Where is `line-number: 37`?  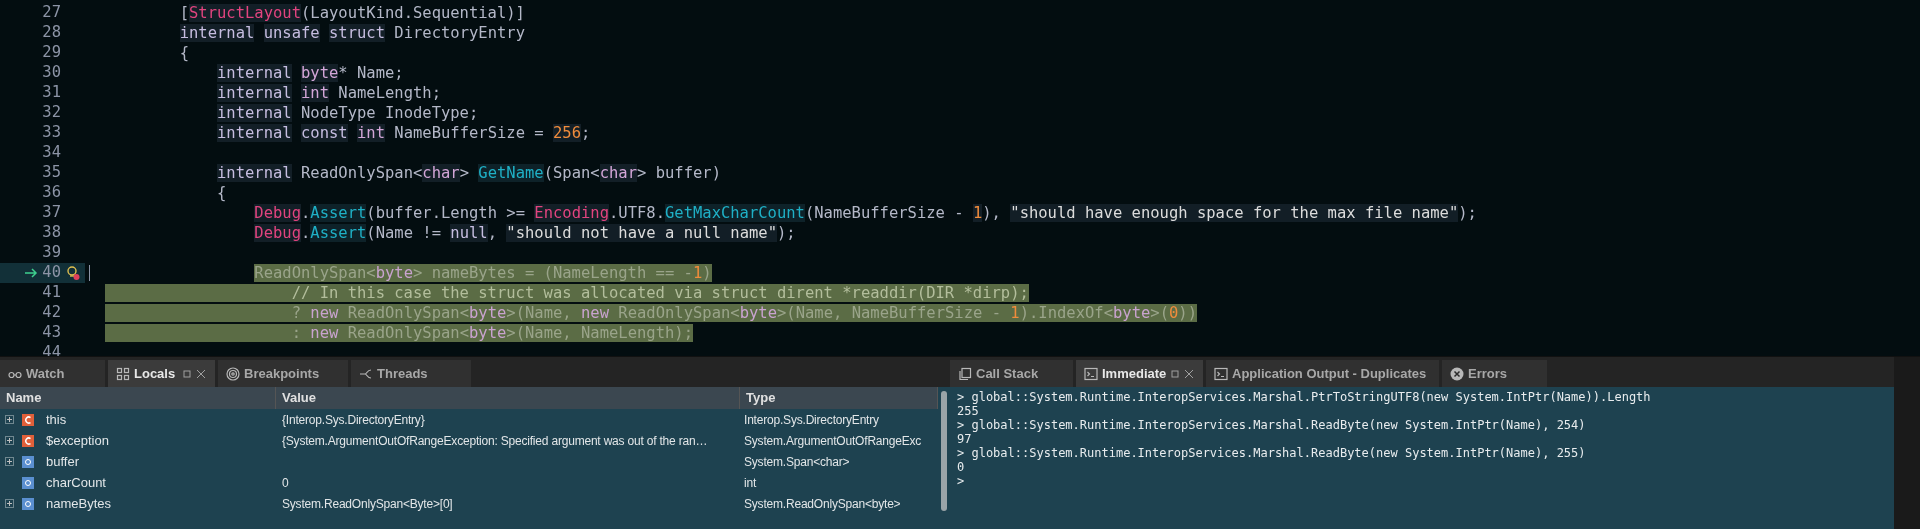 line-number: 37 is located at coordinates (51, 213).